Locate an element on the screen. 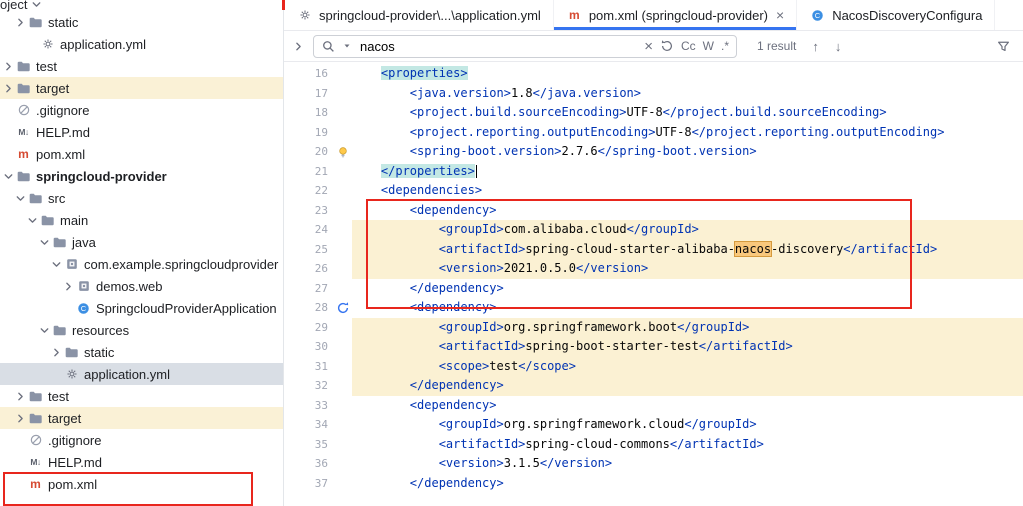 The width and height of the screenshot is (1023, 506). filter-icon is located at coordinates (1003, 46).